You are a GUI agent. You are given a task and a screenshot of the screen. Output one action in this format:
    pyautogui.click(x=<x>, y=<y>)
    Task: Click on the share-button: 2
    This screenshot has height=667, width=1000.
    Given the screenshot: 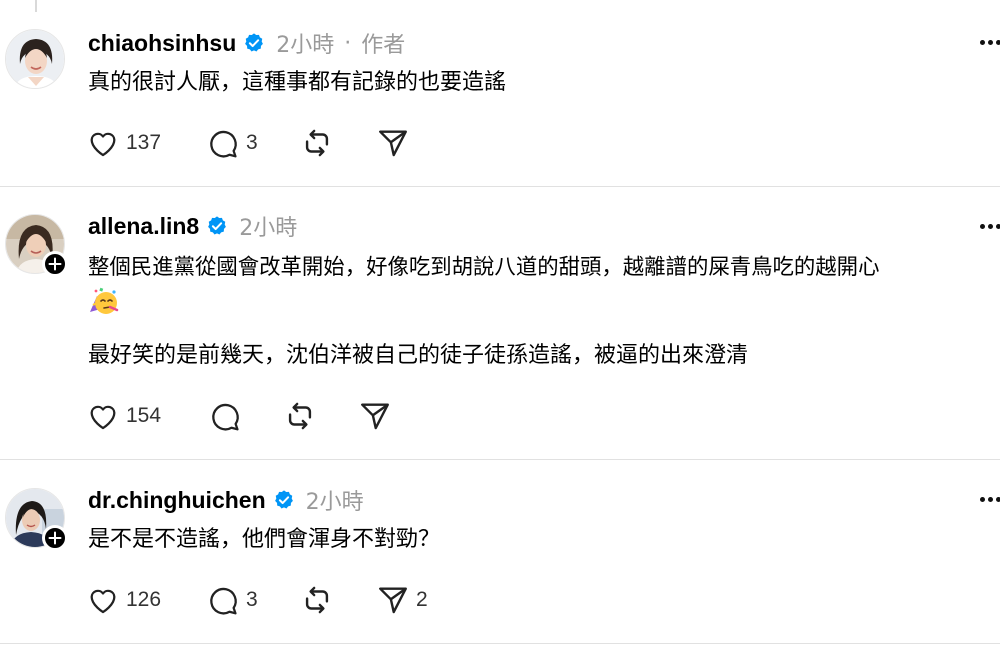 What is the action you would take?
    pyautogui.click(x=402, y=600)
    